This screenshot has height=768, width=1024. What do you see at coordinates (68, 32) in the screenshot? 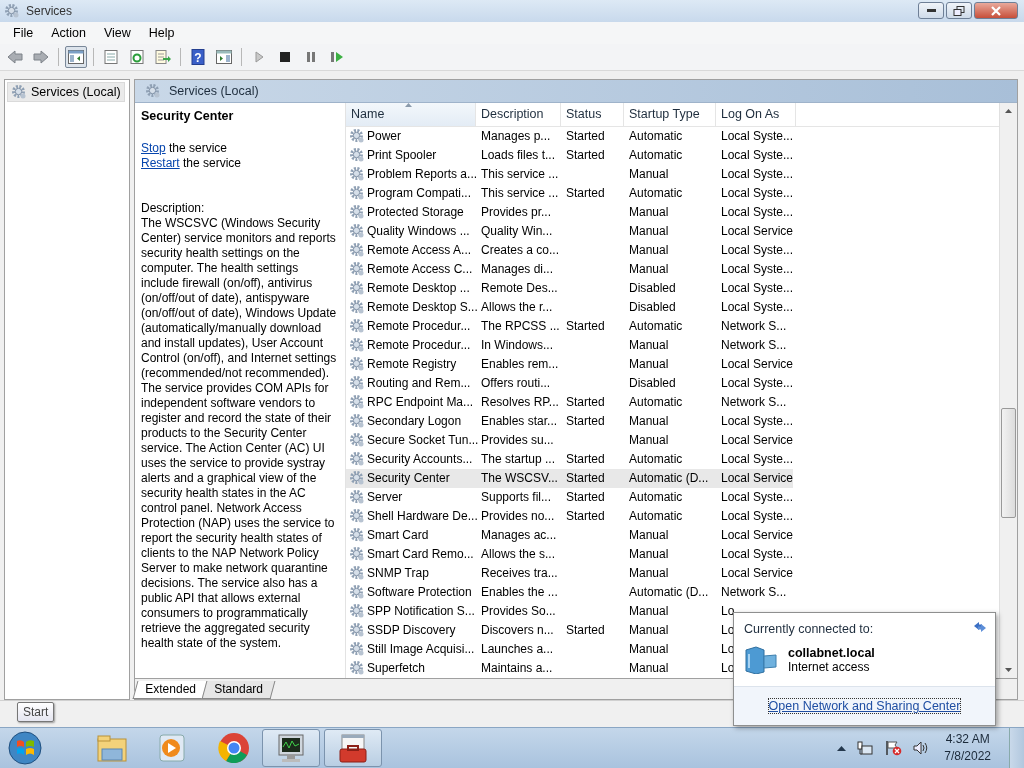
I see `menu-item: Action` at bounding box center [68, 32].